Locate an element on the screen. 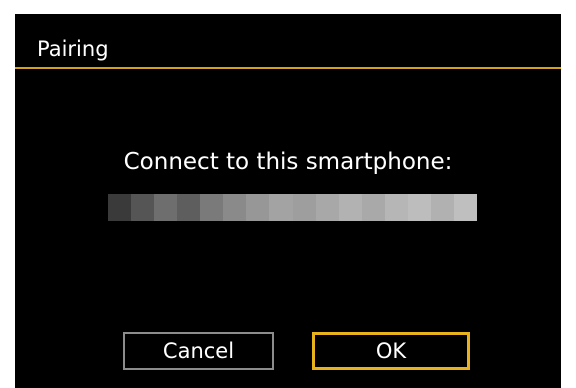 This screenshot has height=388, width=576. title-bar: Pairing is located at coordinates (288, 41).